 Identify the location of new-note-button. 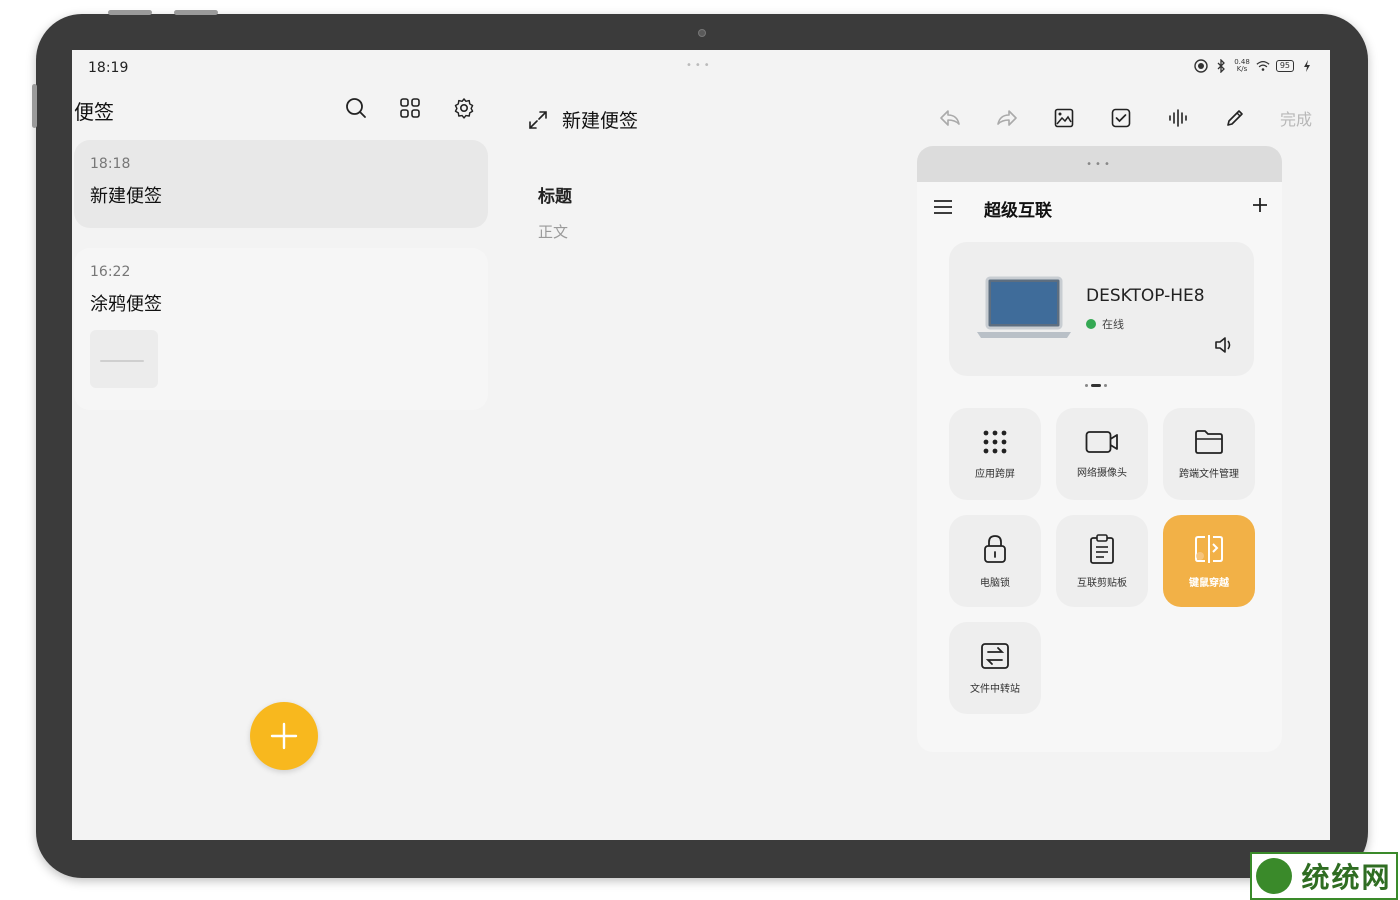
(284, 736).